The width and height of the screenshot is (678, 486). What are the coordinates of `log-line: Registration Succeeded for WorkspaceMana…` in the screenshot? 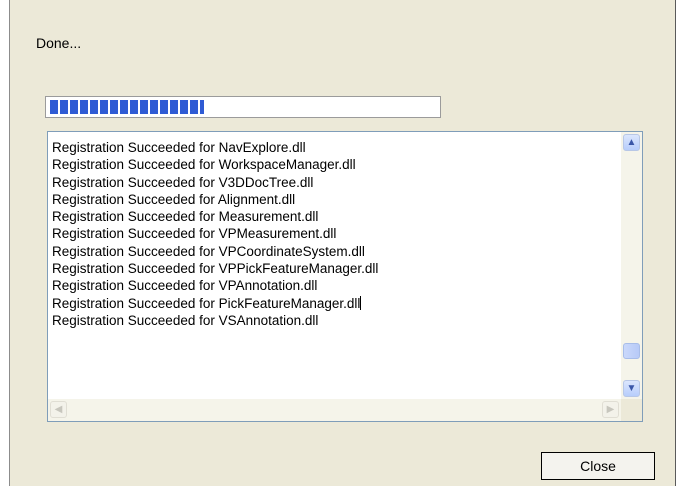 It's located at (204, 165).